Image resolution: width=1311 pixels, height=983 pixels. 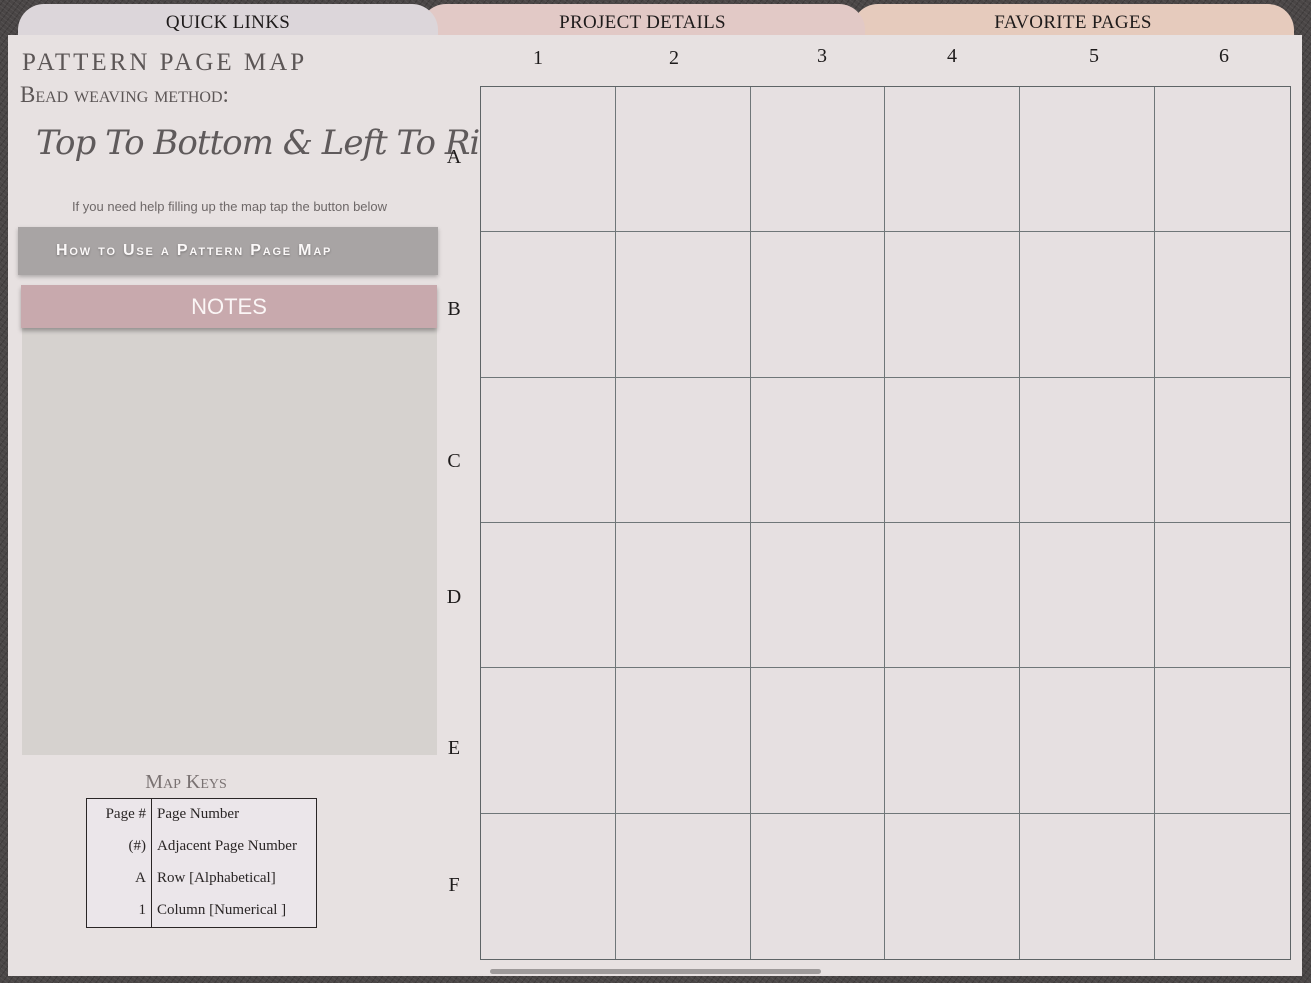 What do you see at coordinates (227, 846) in the screenshot?
I see `map-key-description: Adjacent Page Number` at bounding box center [227, 846].